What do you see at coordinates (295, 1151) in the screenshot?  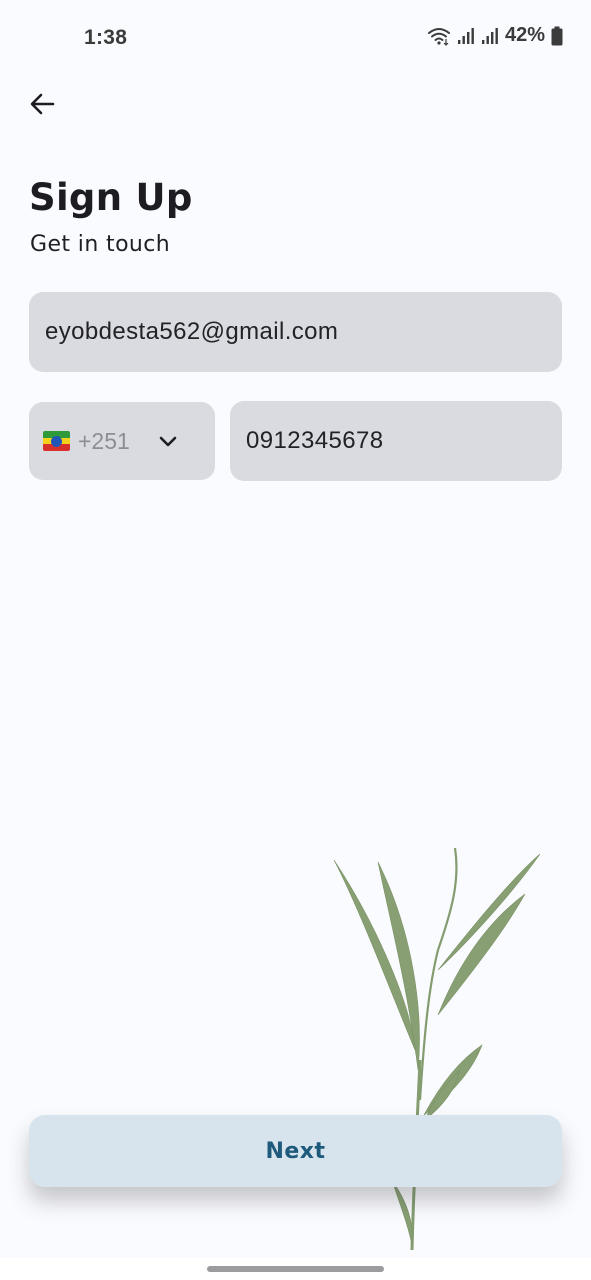 I see `next-button: Next` at bounding box center [295, 1151].